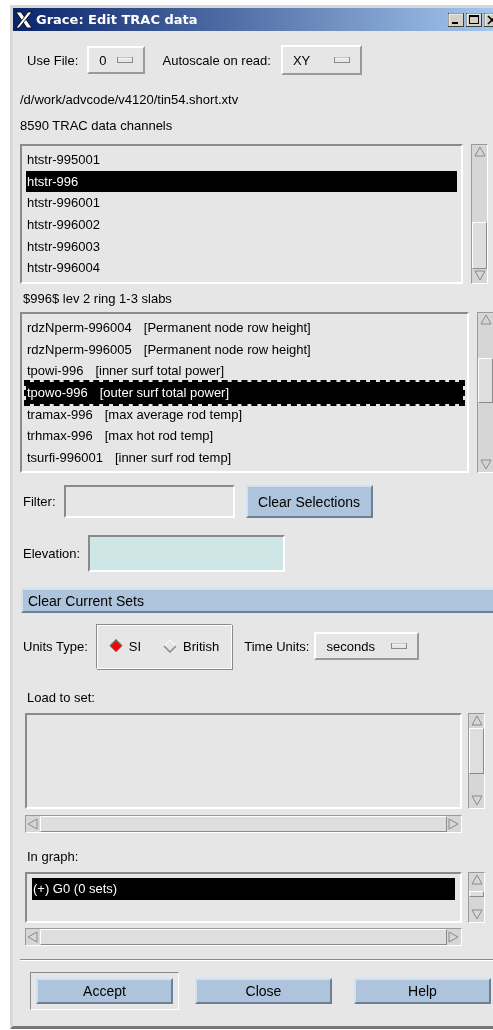 This screenshot has height=1030, width=493. Describe the element at coordinates (53, 856) in the screenshot. I see `in-graph-label: In graph:` at that location.